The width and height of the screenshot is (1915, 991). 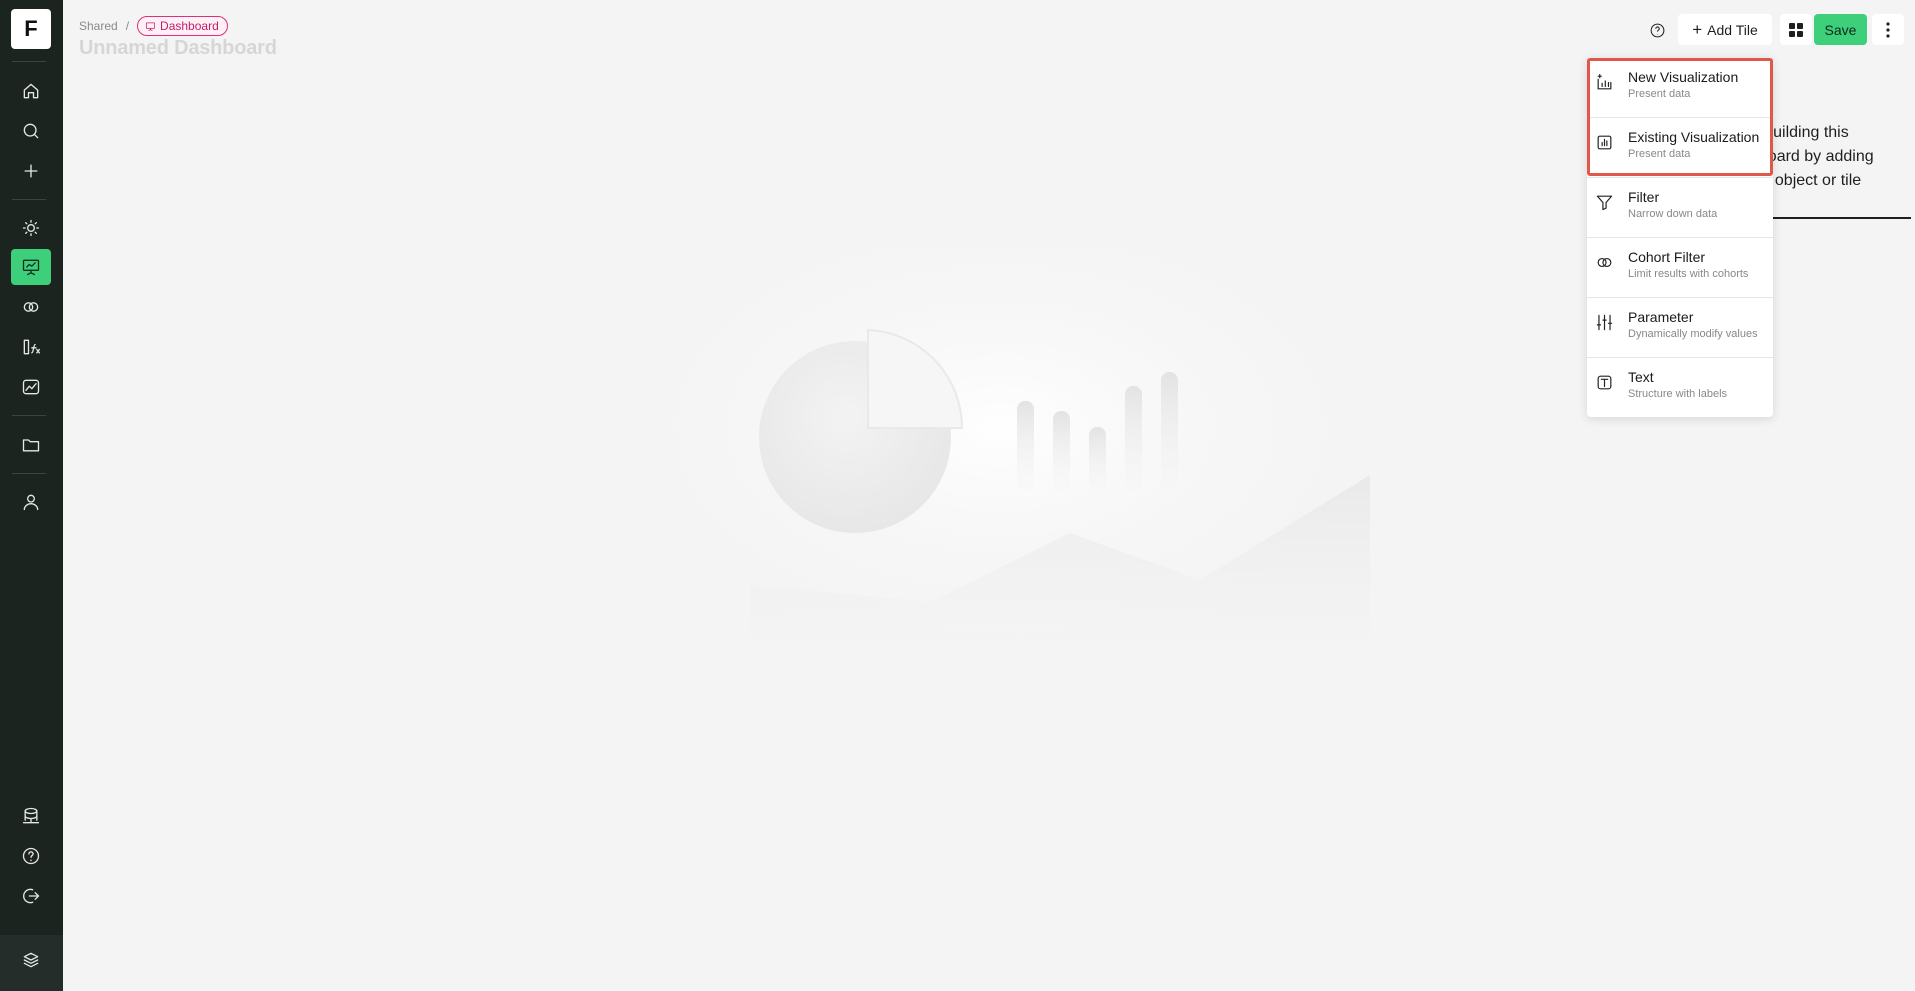 I want to click on hint-line-1: rt building this, so click(x=1799, y=132).